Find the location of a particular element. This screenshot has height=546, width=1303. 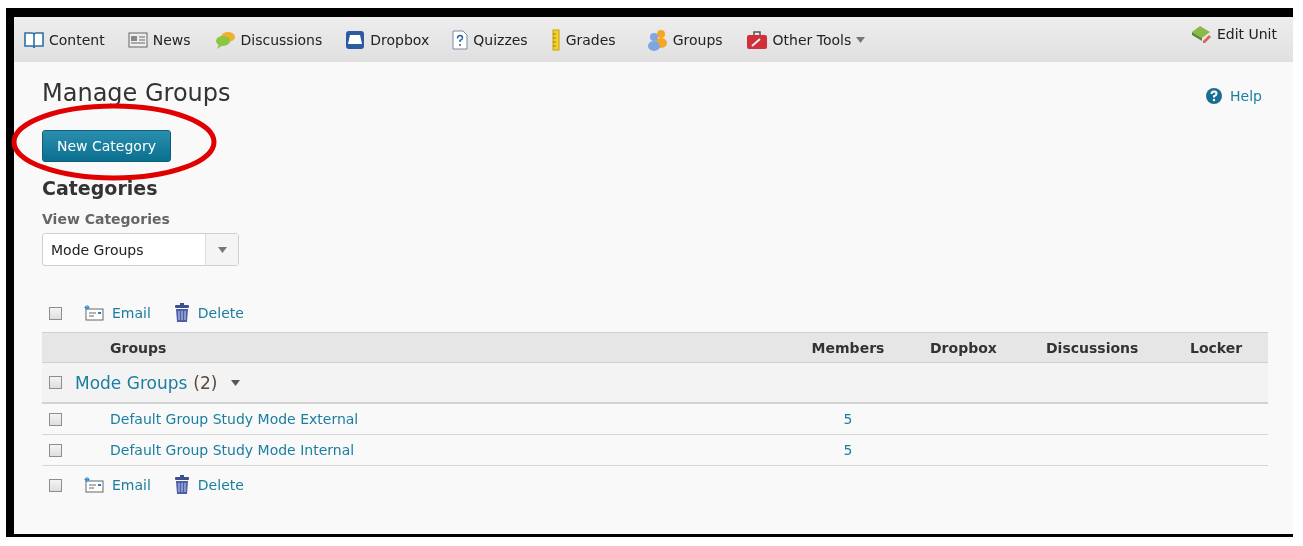

nav-link: Dropbox is located at coordinates (387, 39).